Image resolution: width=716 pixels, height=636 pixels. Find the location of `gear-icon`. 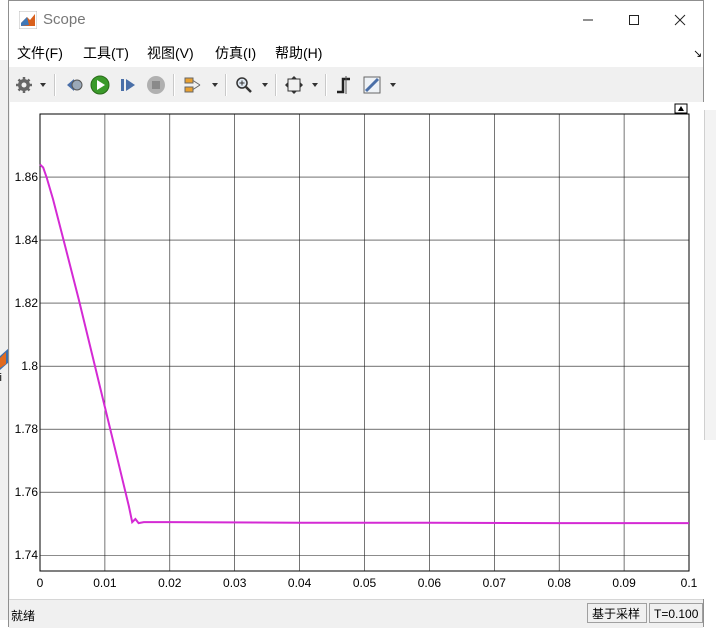

gear-icon is located at coordinates (24, 85).